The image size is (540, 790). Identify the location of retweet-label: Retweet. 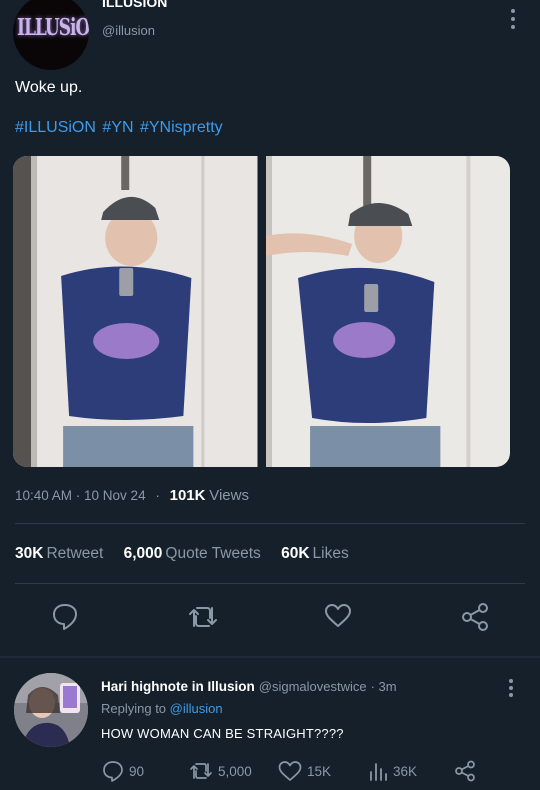
(74, 553).